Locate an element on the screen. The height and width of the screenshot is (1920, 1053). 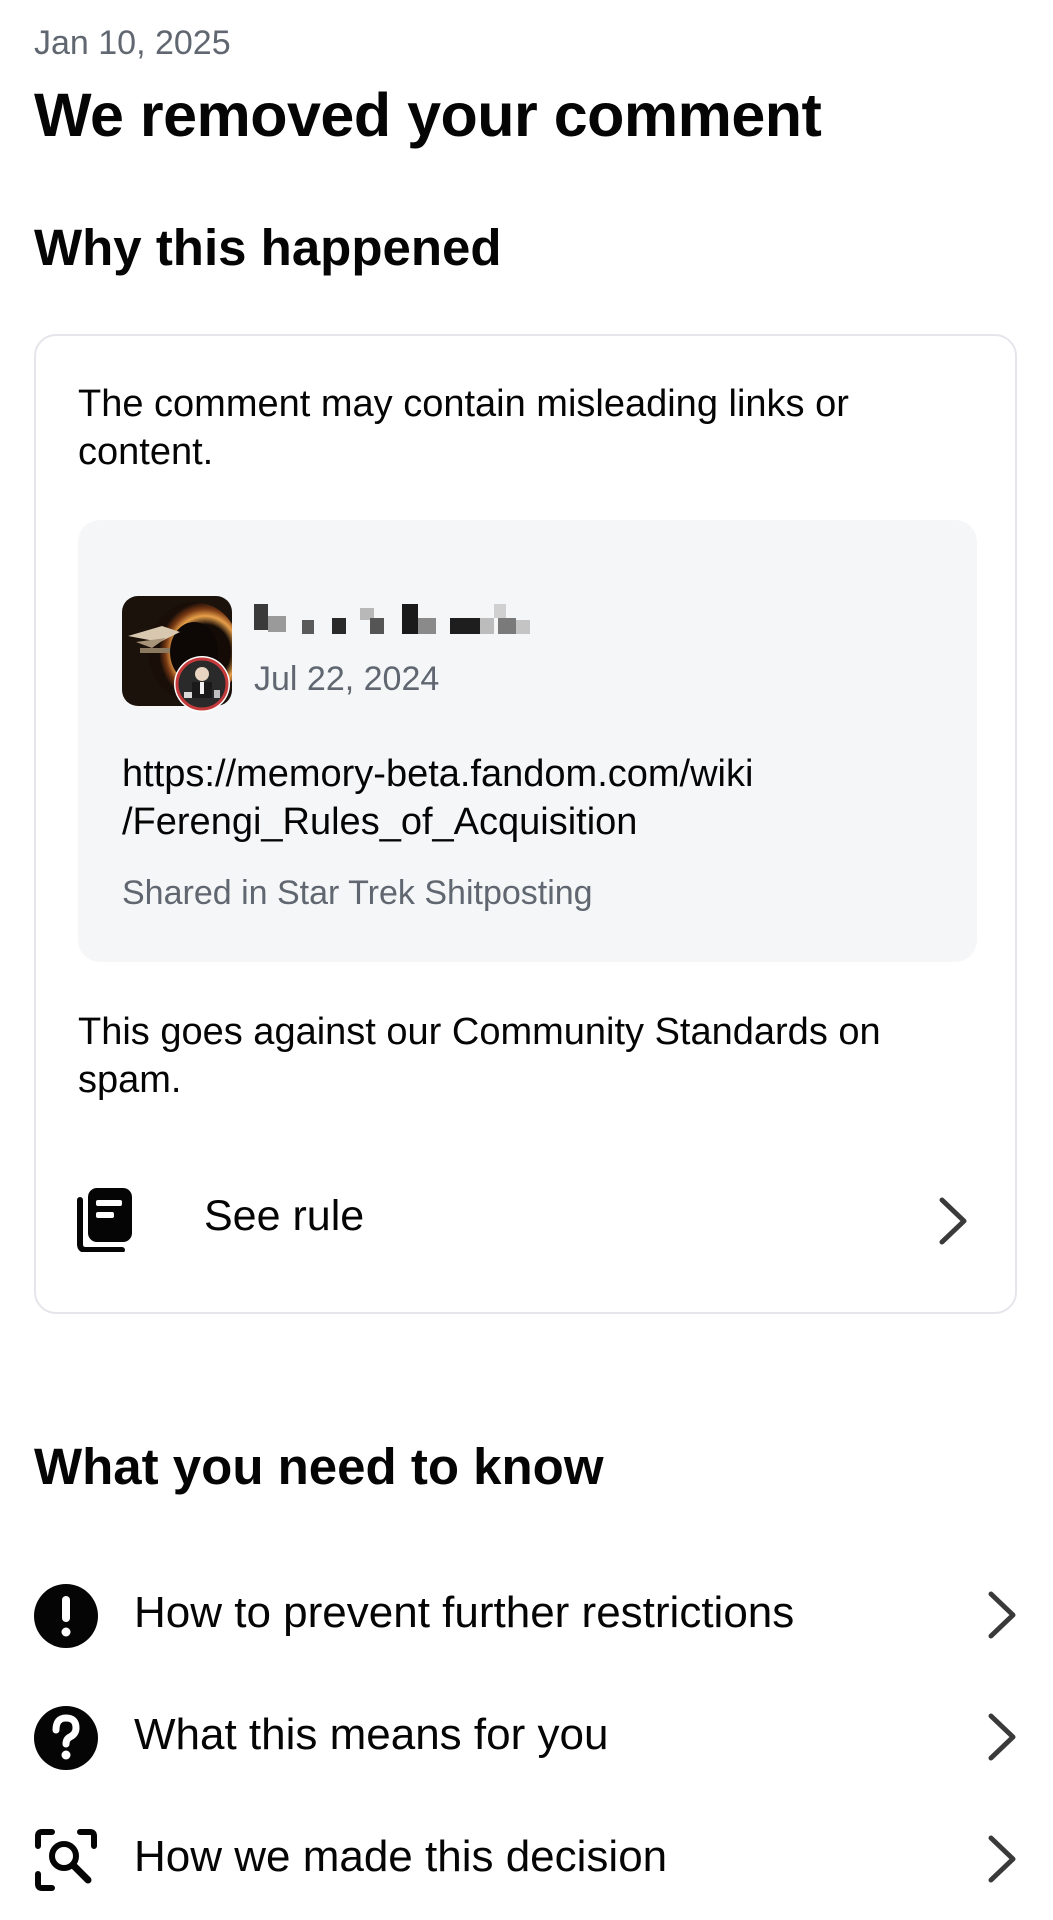
exclamation-circle-icon is located at coordinates (66, 1616).